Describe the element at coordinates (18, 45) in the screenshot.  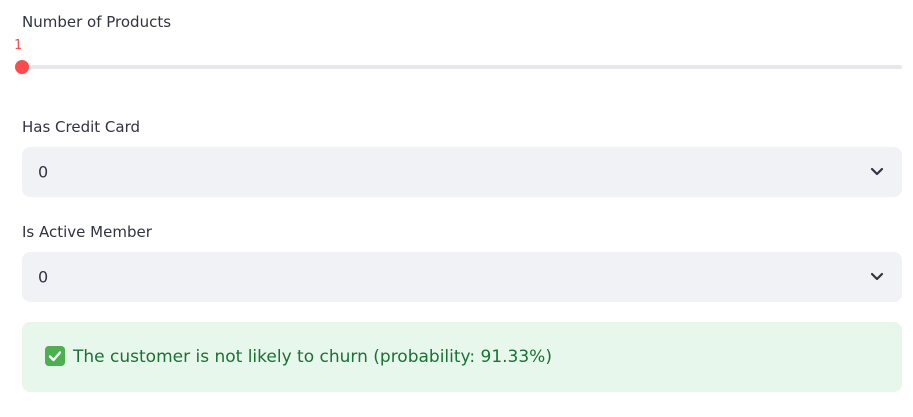
I see `num-products-slider-value: 1` at that location.